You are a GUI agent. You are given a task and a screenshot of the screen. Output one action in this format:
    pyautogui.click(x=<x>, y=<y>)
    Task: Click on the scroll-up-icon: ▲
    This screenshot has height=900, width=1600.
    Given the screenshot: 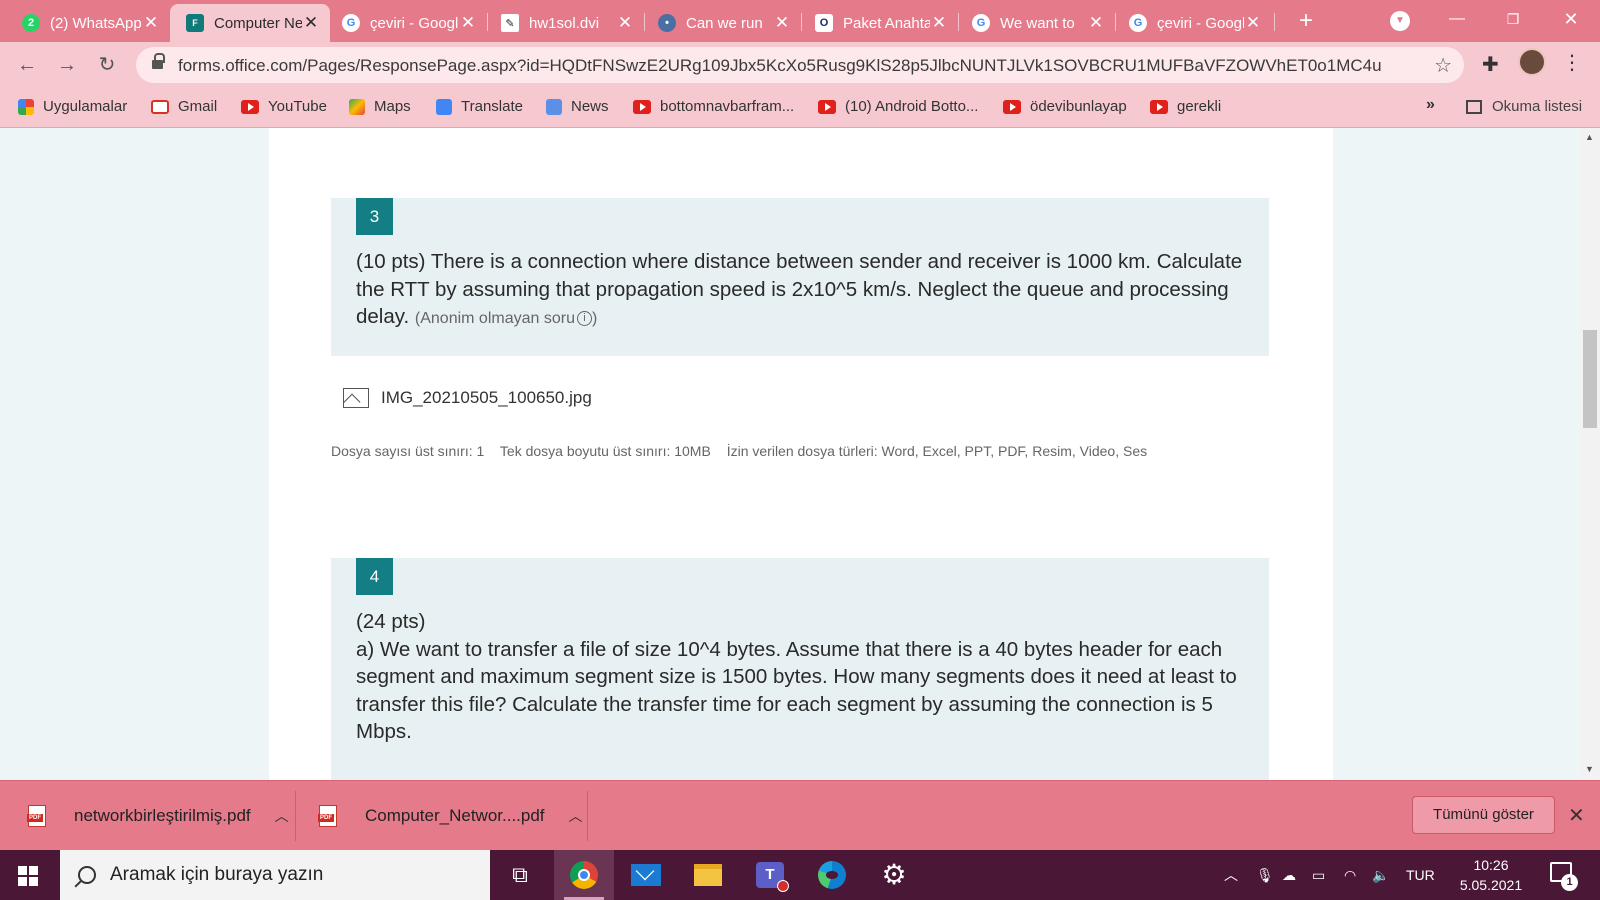 What is the action you would take?
    pyautogui.click(x=1589, y=137)
    